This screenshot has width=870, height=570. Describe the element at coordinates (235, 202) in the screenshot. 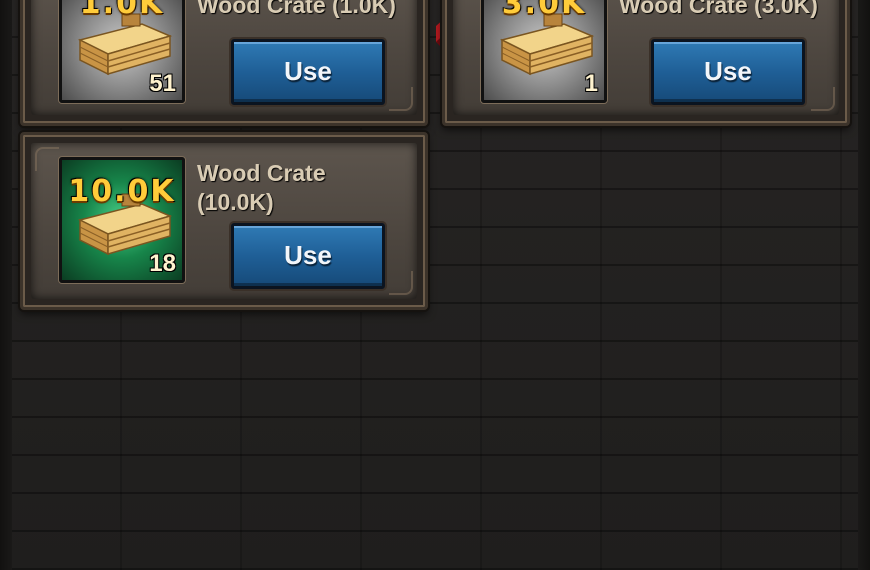

I see `item-title-line-2: (10.0K)` at that location.